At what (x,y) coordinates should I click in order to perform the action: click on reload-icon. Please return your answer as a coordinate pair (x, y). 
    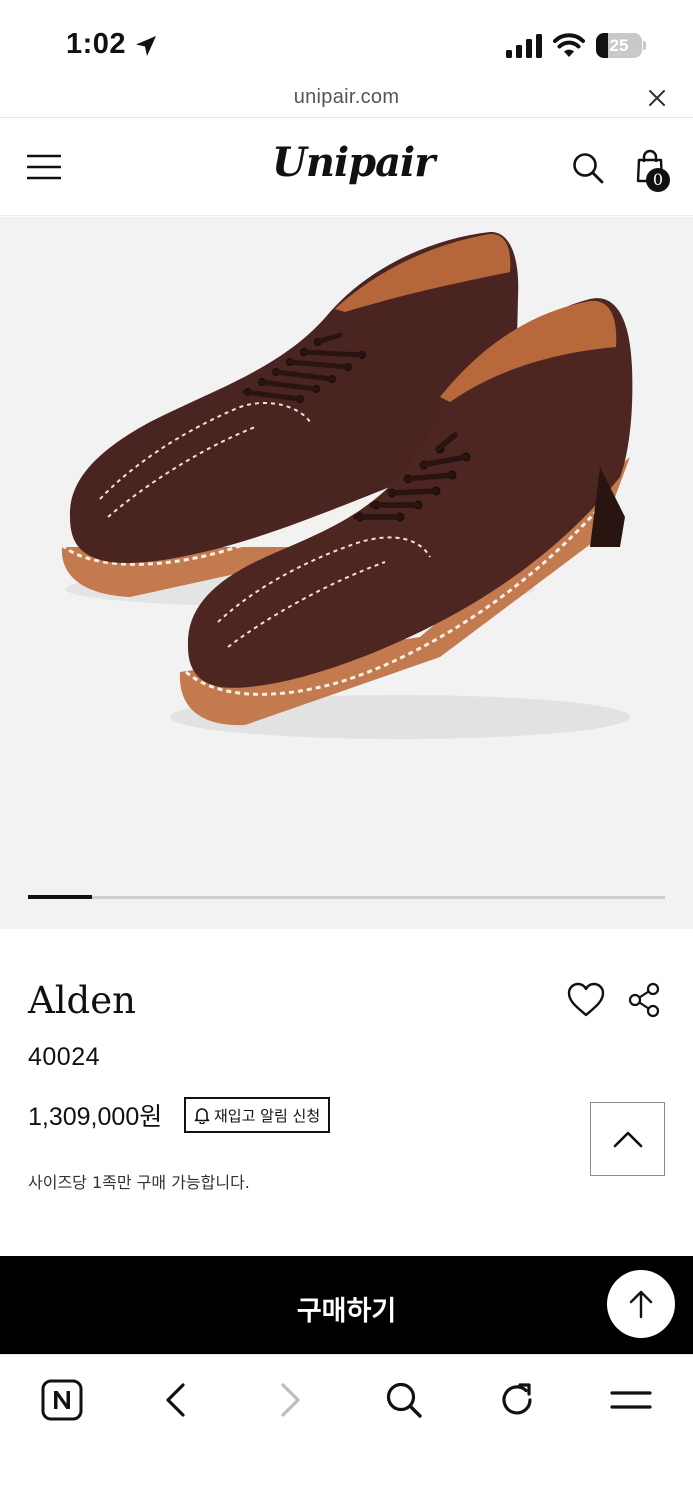
    Looking at the image, I should click on (517, 1399).